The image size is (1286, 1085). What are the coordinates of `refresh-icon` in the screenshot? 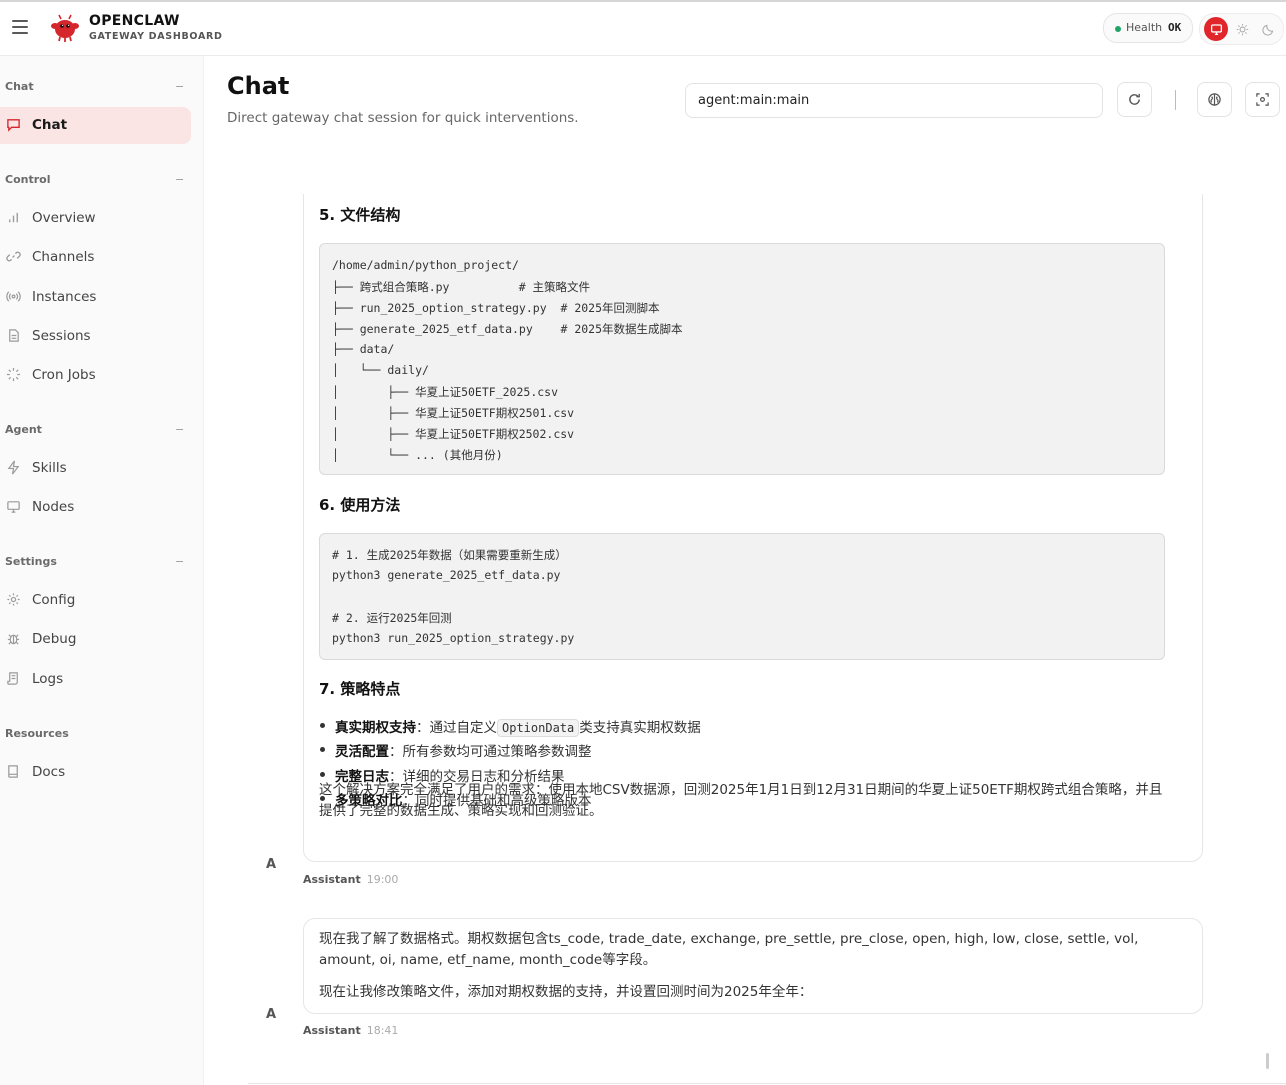 It's located at (1134, 99).